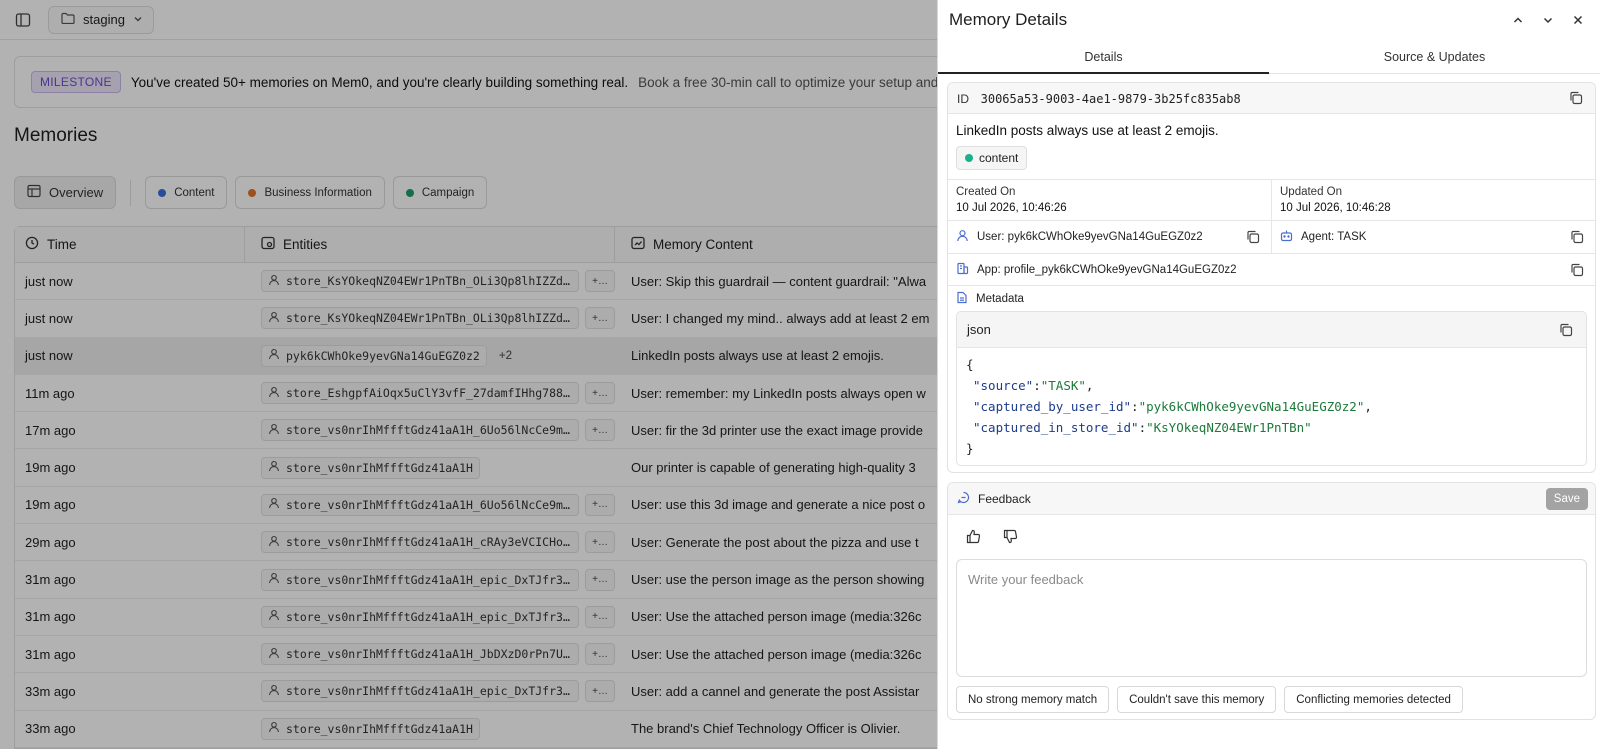  Describe the element at coordinates (1566, 498) in the screenshot. I see `save-feedback-button: Save` at that location.